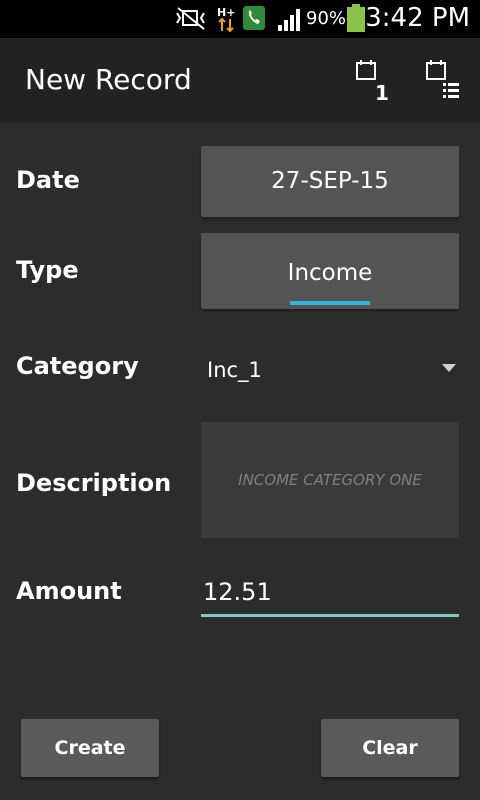 The width and height of the screenshot is (480, 800). Describe the element at coordinates (226, 12) in the screenshot. I see `svg-text: H+` at that location.